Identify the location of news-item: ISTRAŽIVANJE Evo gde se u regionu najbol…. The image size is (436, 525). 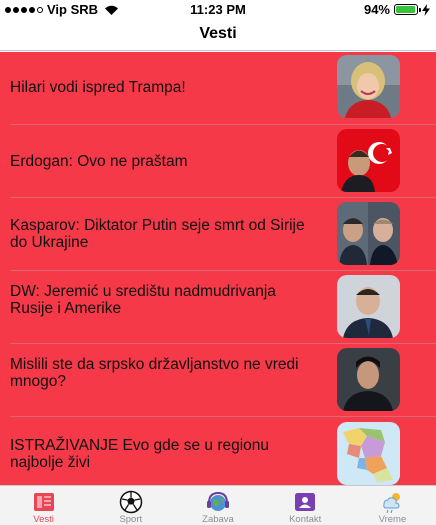
(218, 451).